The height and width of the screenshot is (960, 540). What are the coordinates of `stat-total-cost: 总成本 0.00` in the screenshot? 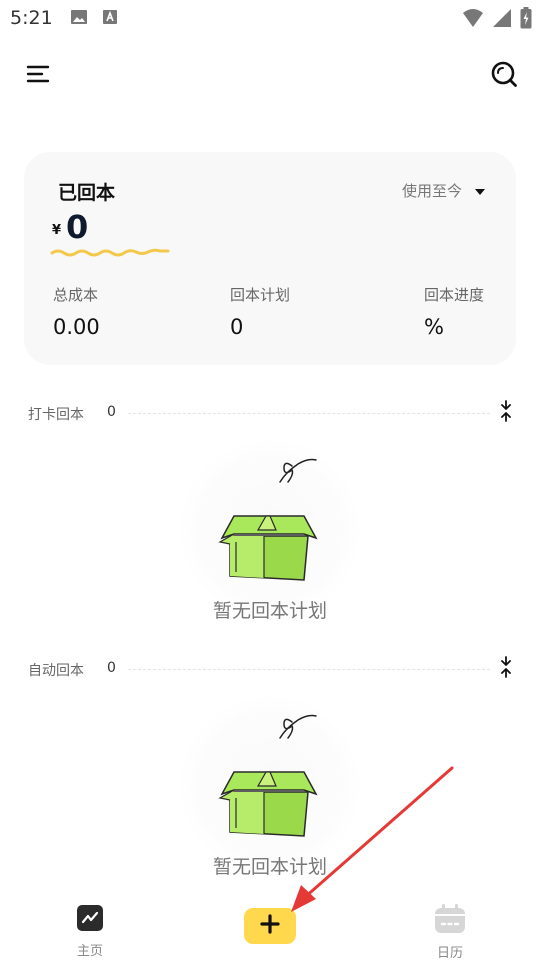 It's located at (76, 311).